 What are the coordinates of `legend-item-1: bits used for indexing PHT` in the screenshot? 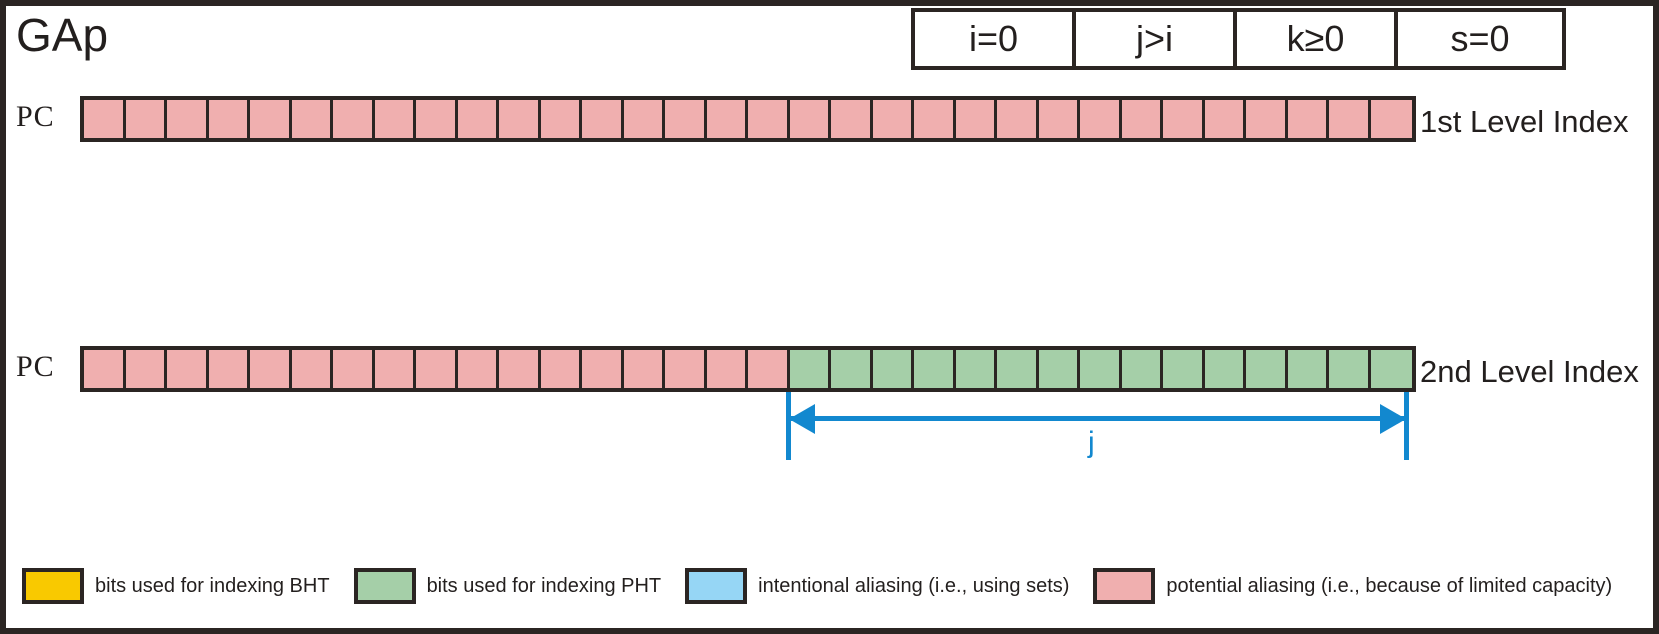 It's located at (507, 586).